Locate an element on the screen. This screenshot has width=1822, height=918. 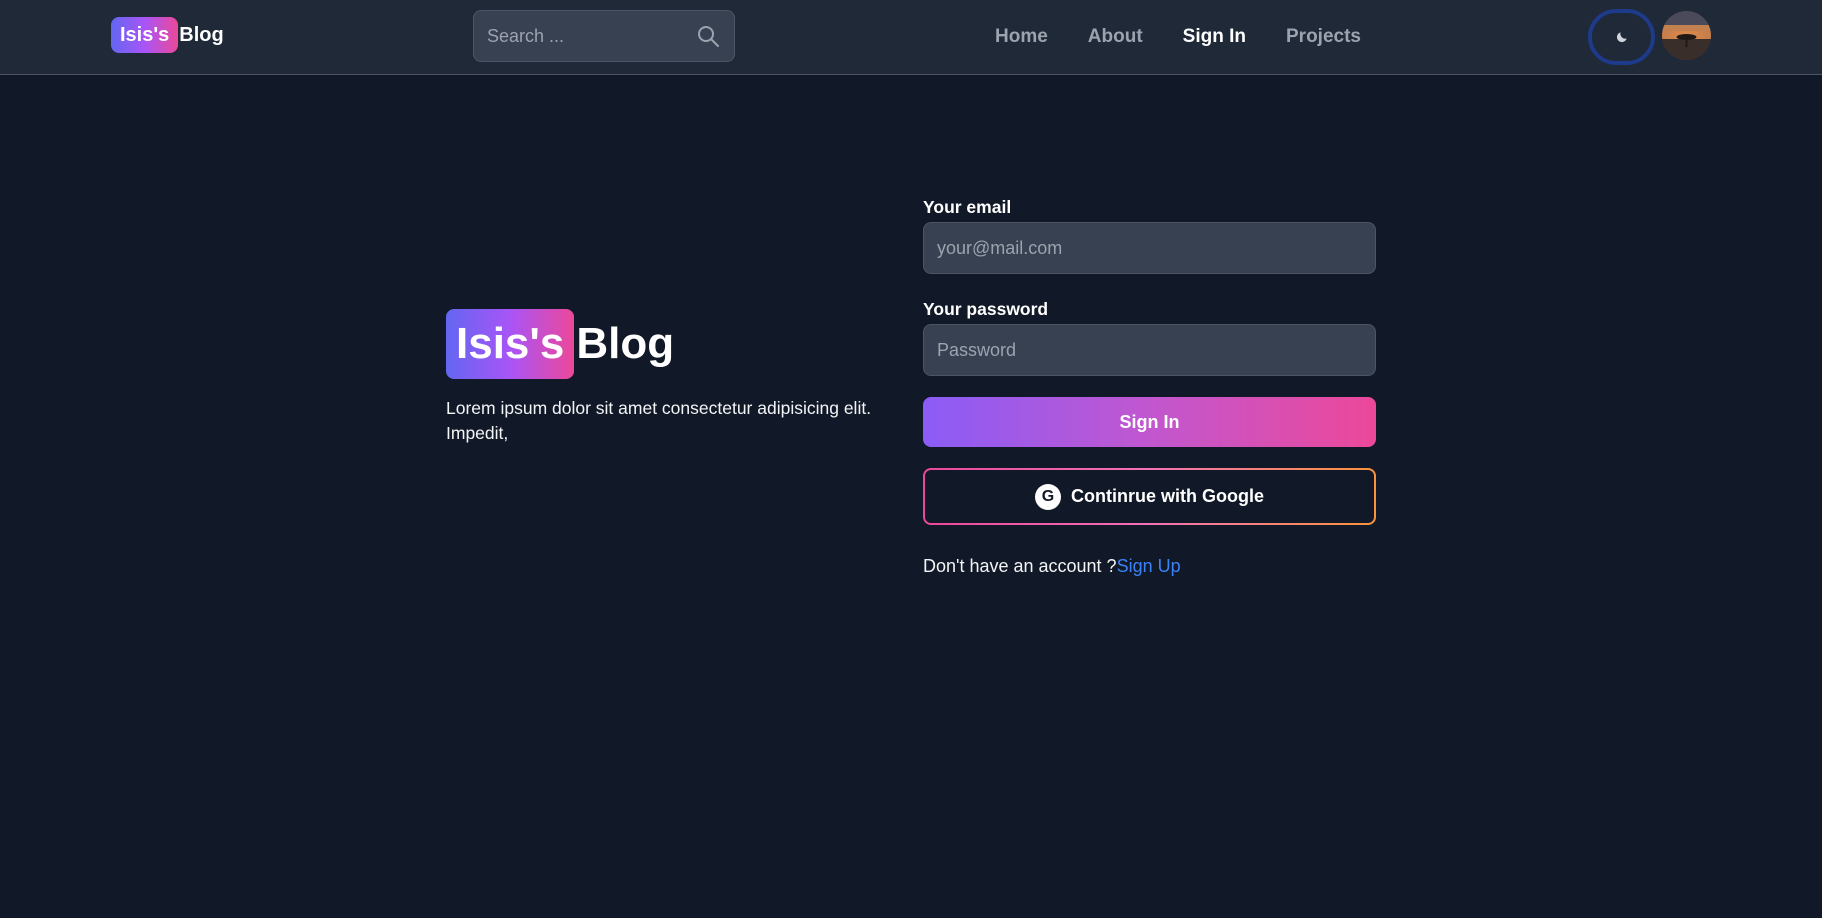
user-avatar is located at coordinates (1686, 35).